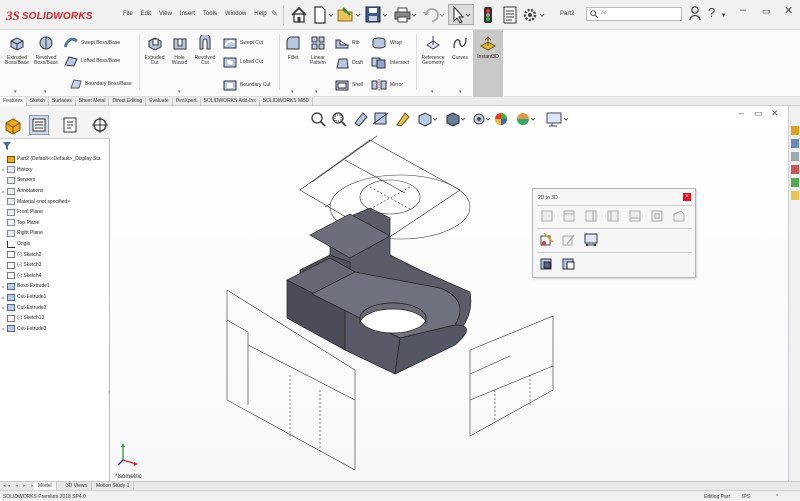 The image size is (800, 501). Describe the element at coordinates (349, 63) in the screenshot. I see `draft-button: Draft` at that location.